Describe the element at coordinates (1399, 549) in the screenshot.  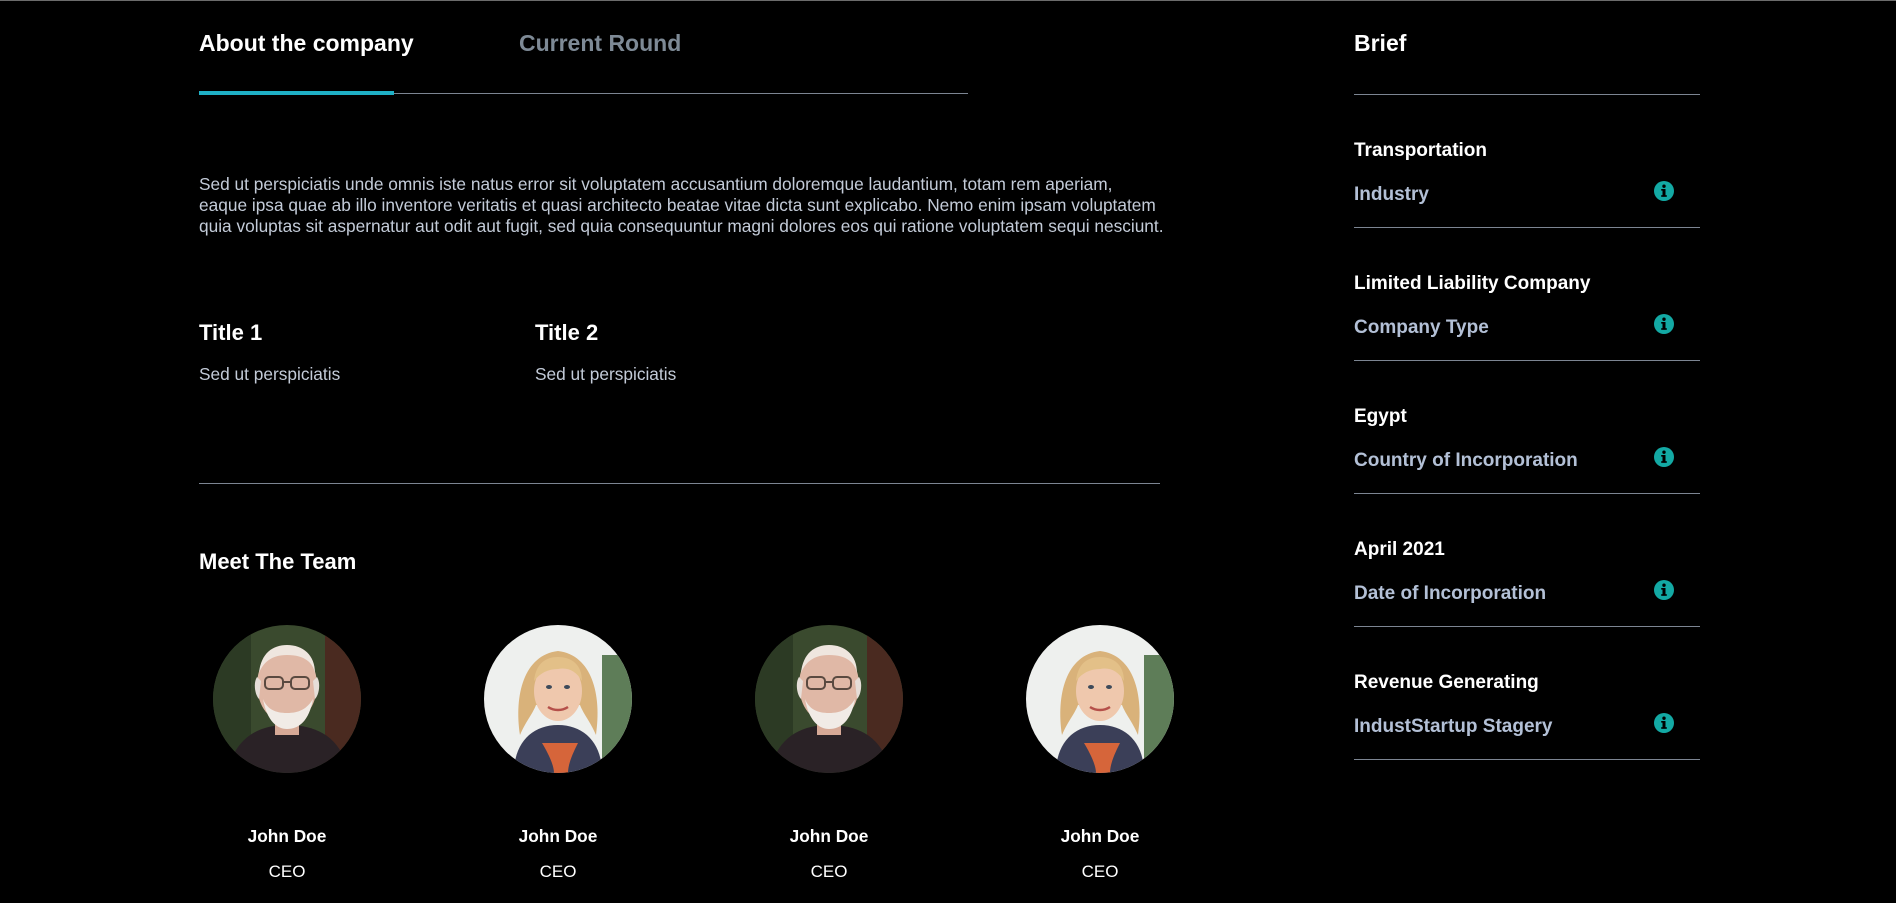
I see `brief-value: April 2021` at that location.